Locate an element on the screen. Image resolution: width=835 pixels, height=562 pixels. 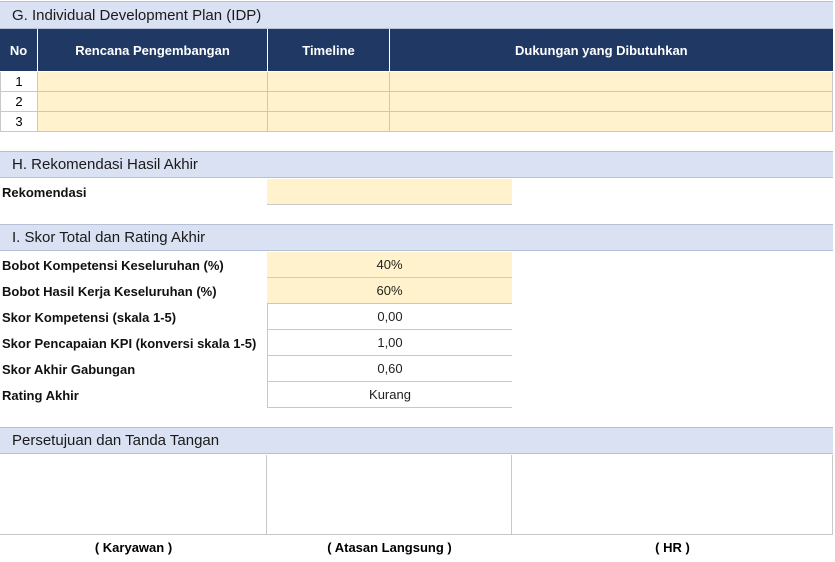
bobot-hasil-kerja-label: Bobot Hasil Kerja Keseluruhan (%) is located at coordinates (109, 291).